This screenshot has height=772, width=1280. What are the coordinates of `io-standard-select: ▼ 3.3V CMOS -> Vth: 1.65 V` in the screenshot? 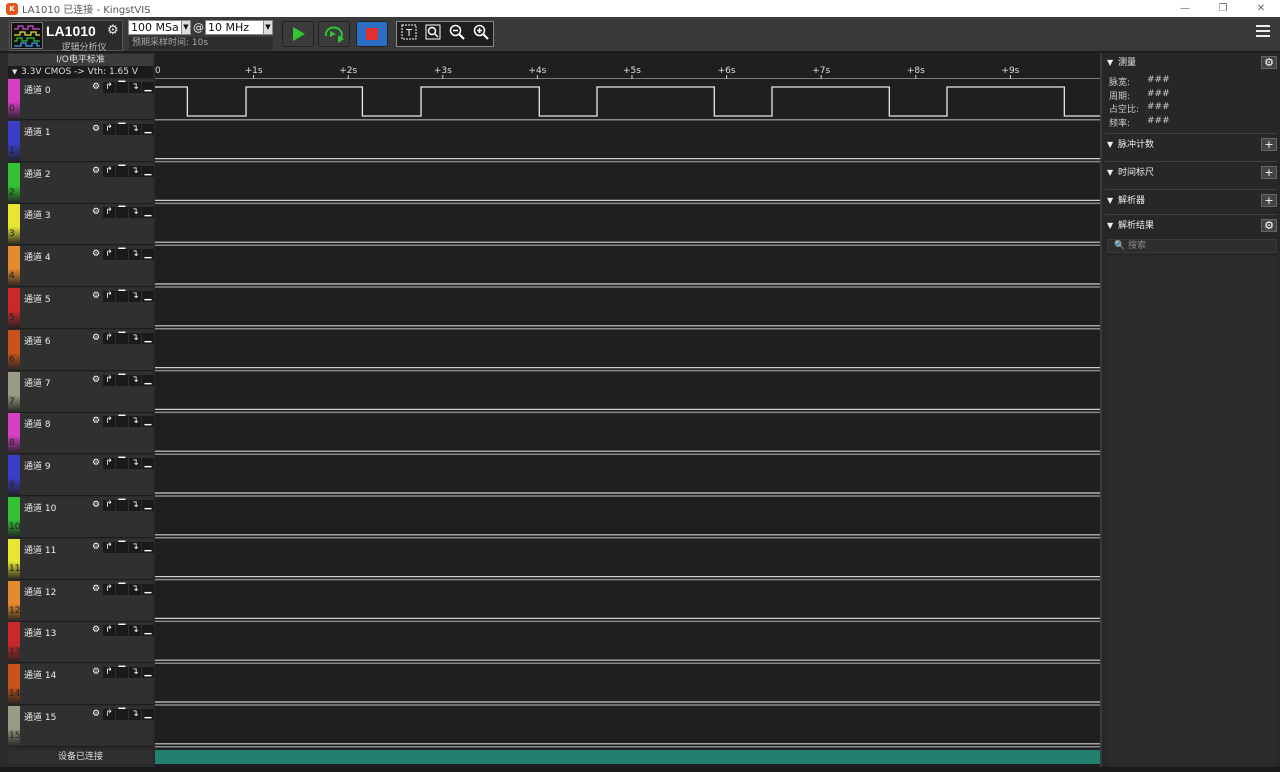 It's located at (80, 72).